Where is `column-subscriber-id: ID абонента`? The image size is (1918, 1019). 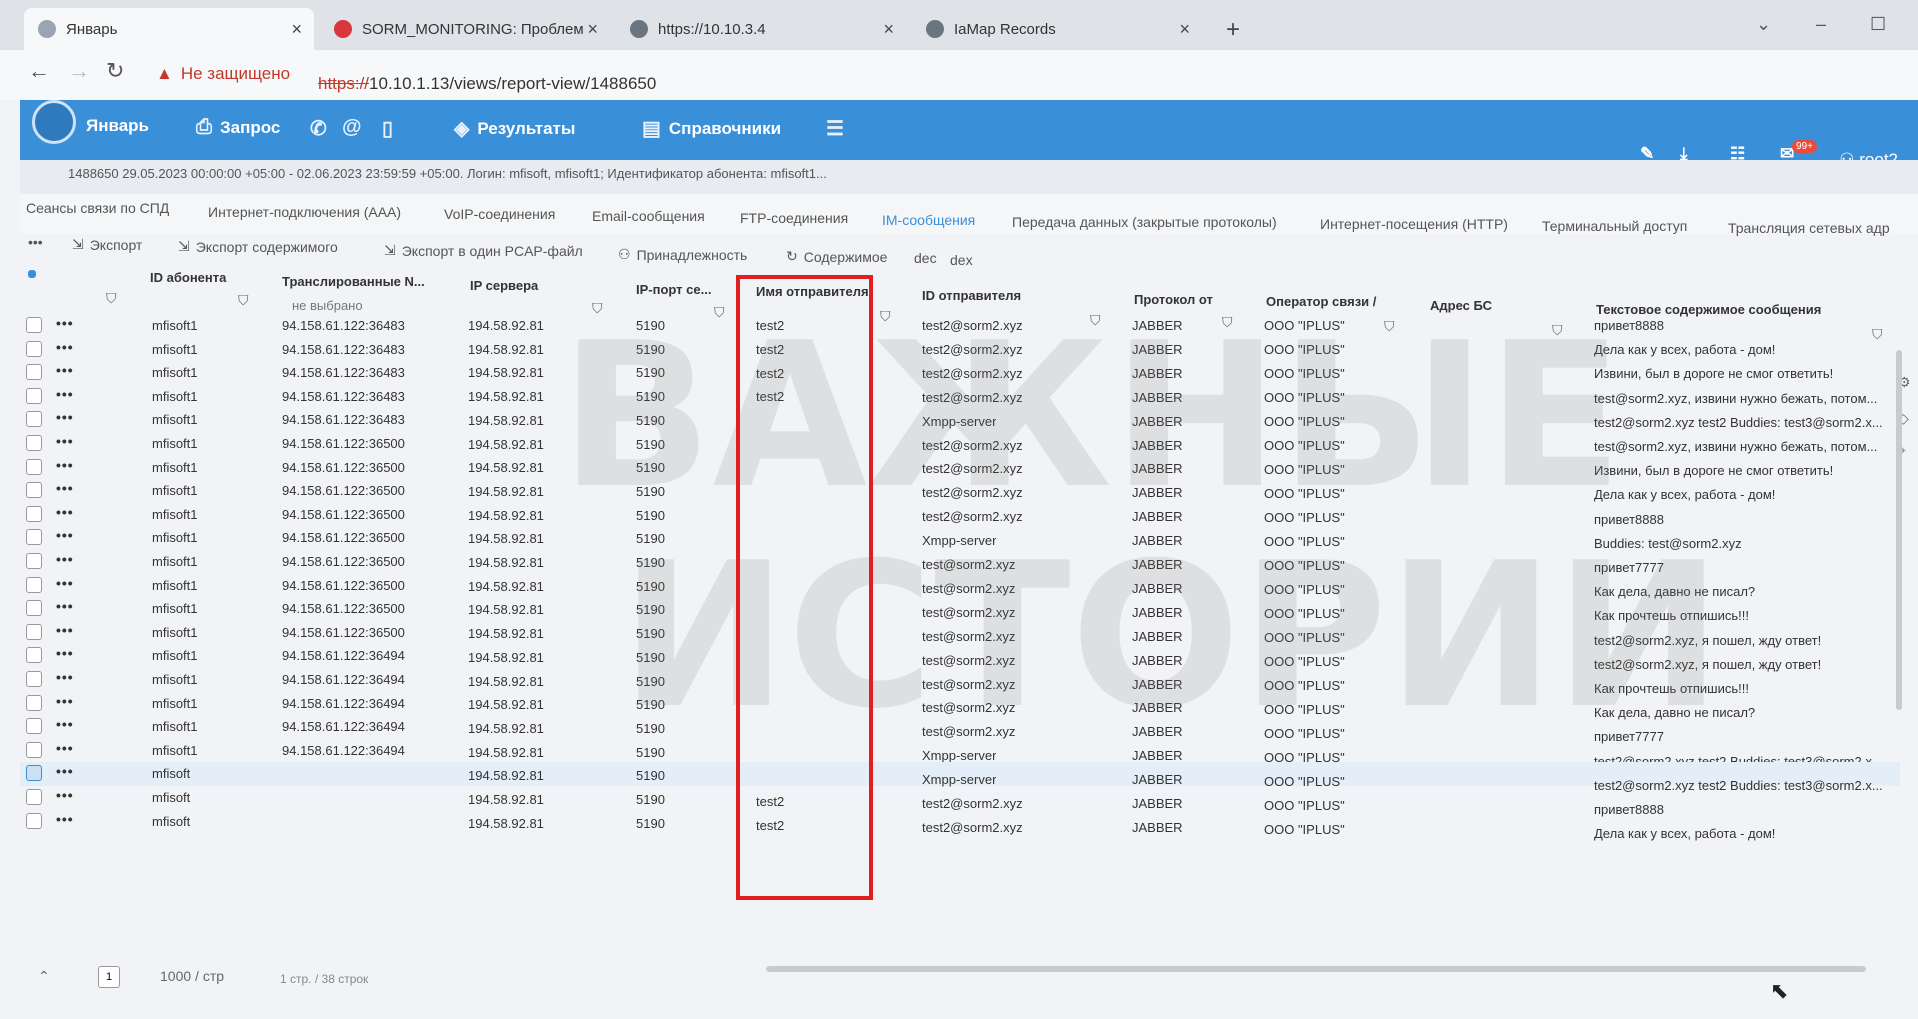 column-subscriber-id: ID абонента is located at coordinates (188, 277).